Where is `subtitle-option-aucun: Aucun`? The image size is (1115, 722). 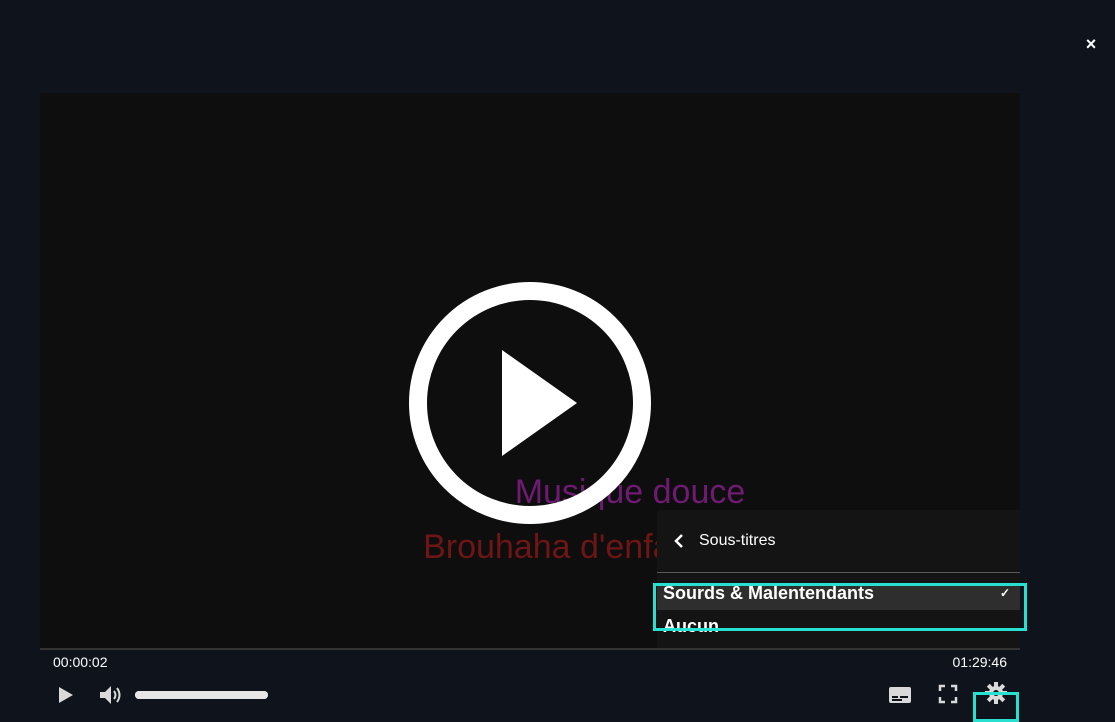
subtitle-option-aucun: Aucun is located at coordinates (838, 631).